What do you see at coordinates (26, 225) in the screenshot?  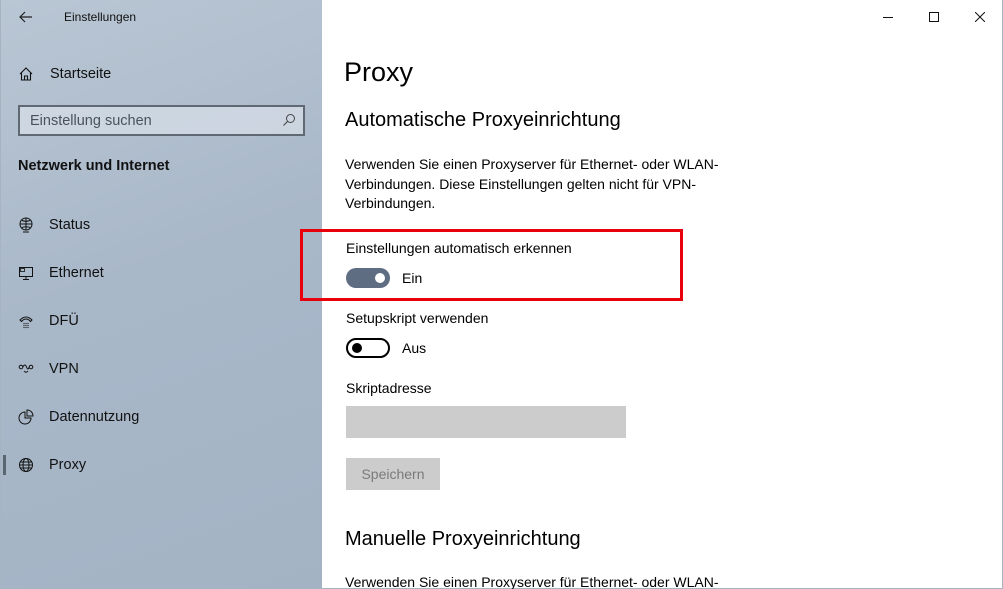 I see `globe-monitor-icon` at bounding box center [26, 225].